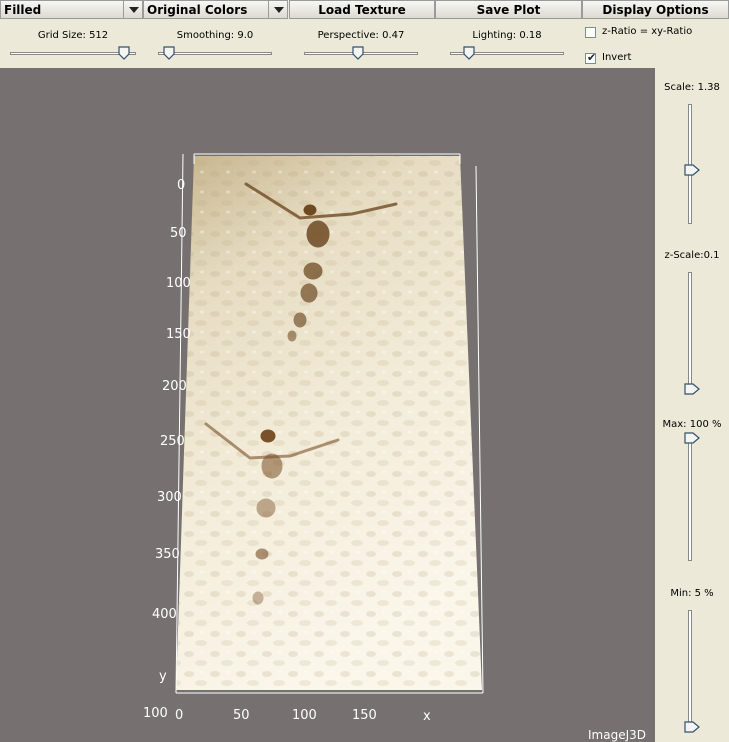 This screenshot has width=729, height=742. I want to click on y-tick-label: 50, so click(178, 233).